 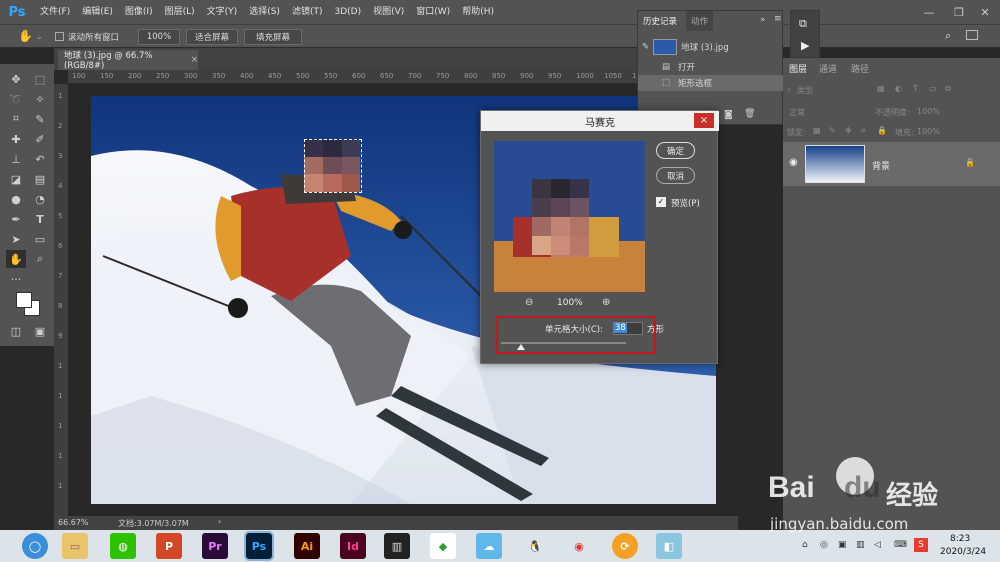 I want to click on menu-edit: 编辑(E), so click(x=97, y=12).